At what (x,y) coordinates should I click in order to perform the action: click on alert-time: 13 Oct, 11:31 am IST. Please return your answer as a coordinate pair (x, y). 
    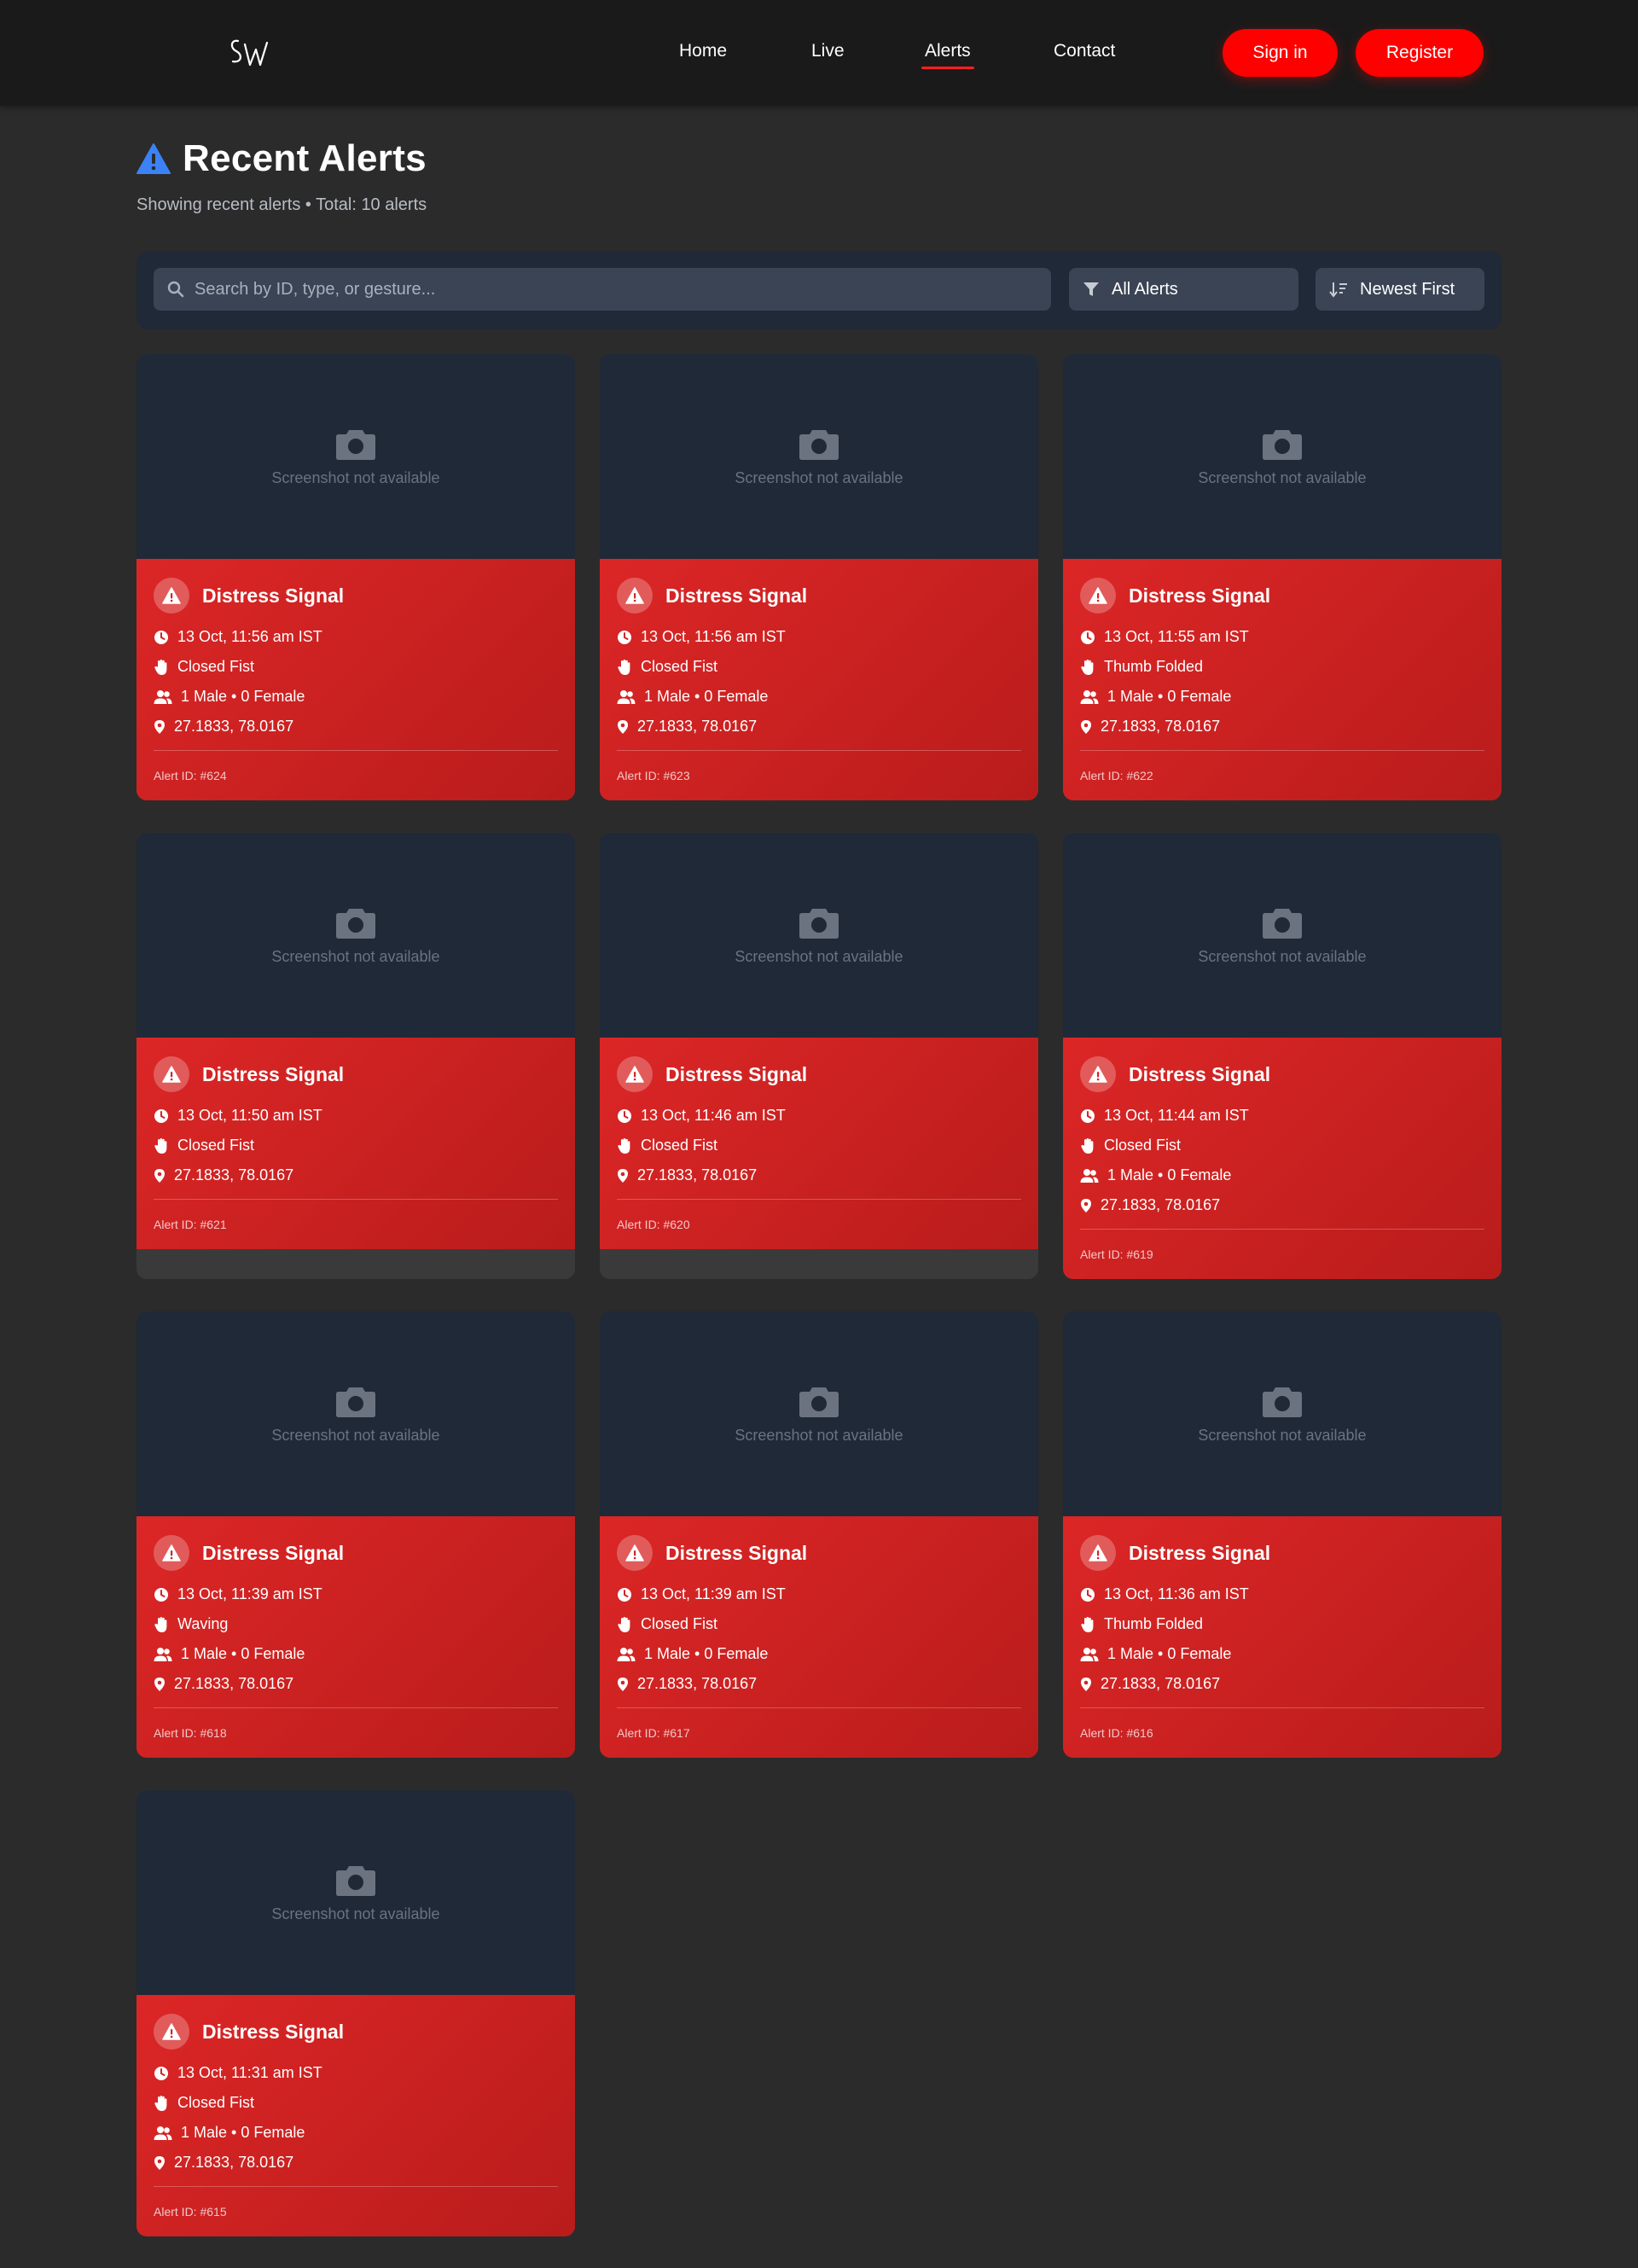
    Looking at the image, I should click on (250, 2072).